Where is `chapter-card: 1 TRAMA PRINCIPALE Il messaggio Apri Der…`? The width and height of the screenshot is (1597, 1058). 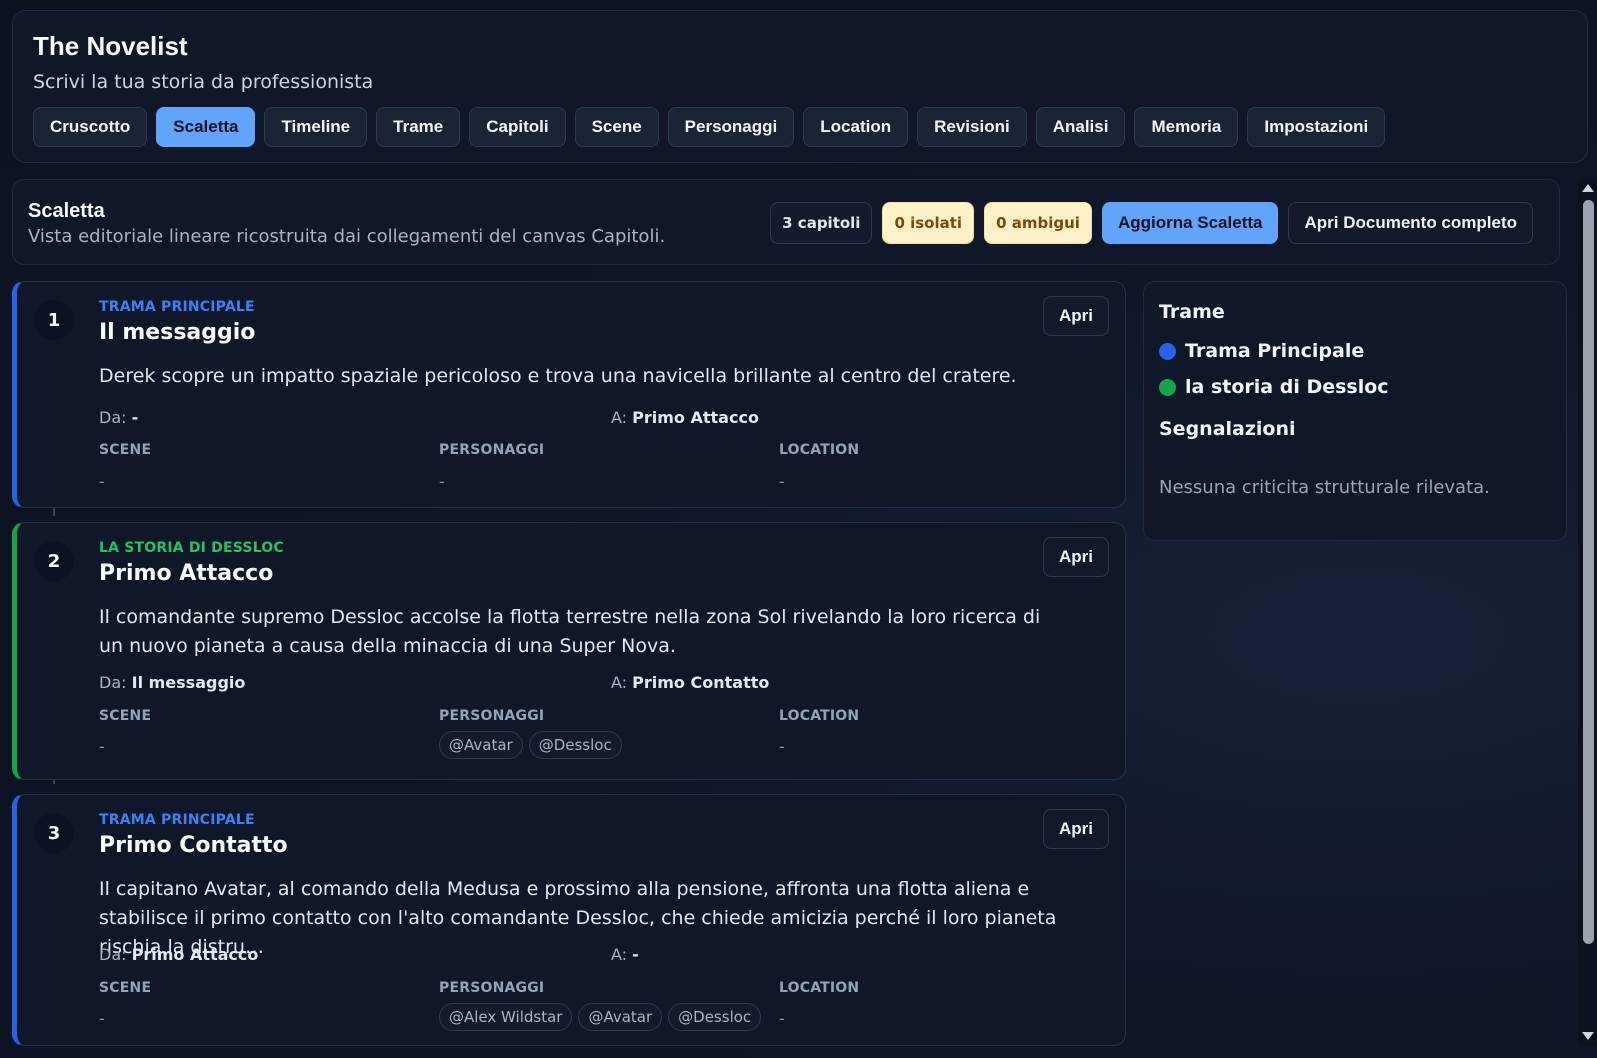
chapter-card: 1 TRAMA PRINCIPALE Il messaggio Apri Der… is located at coordinates (569, 394).